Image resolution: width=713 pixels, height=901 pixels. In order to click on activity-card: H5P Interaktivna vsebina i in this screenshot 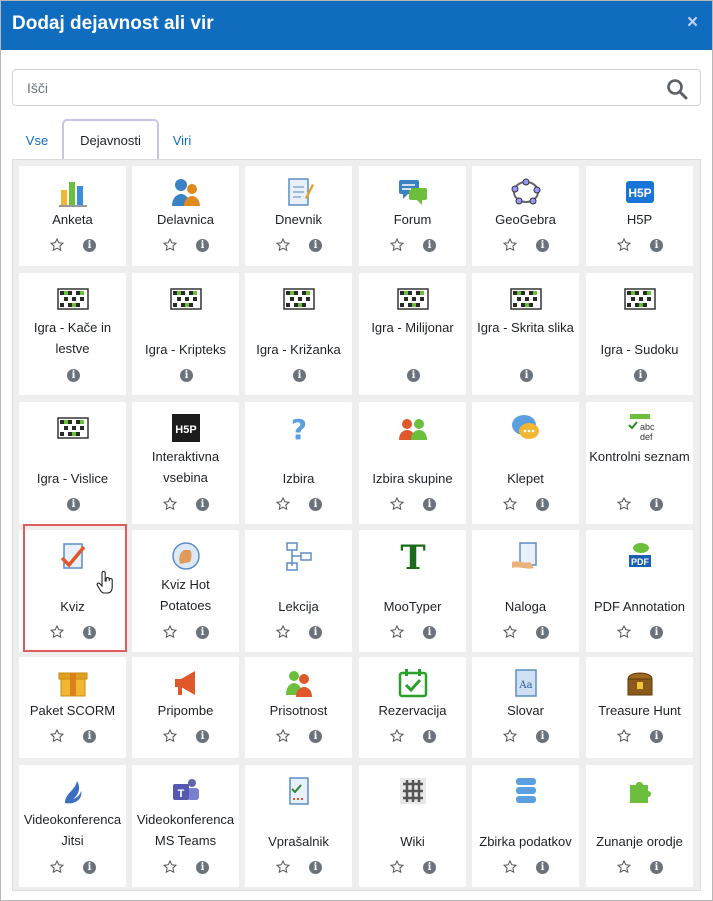, I will do `click(185, 463)`.